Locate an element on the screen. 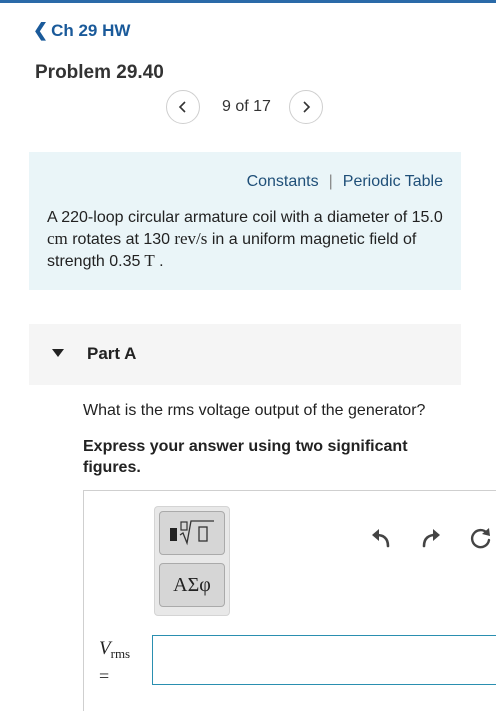 This screenshot has height=711, width=496. part-title: Part A is located at coordinates (112, 353).